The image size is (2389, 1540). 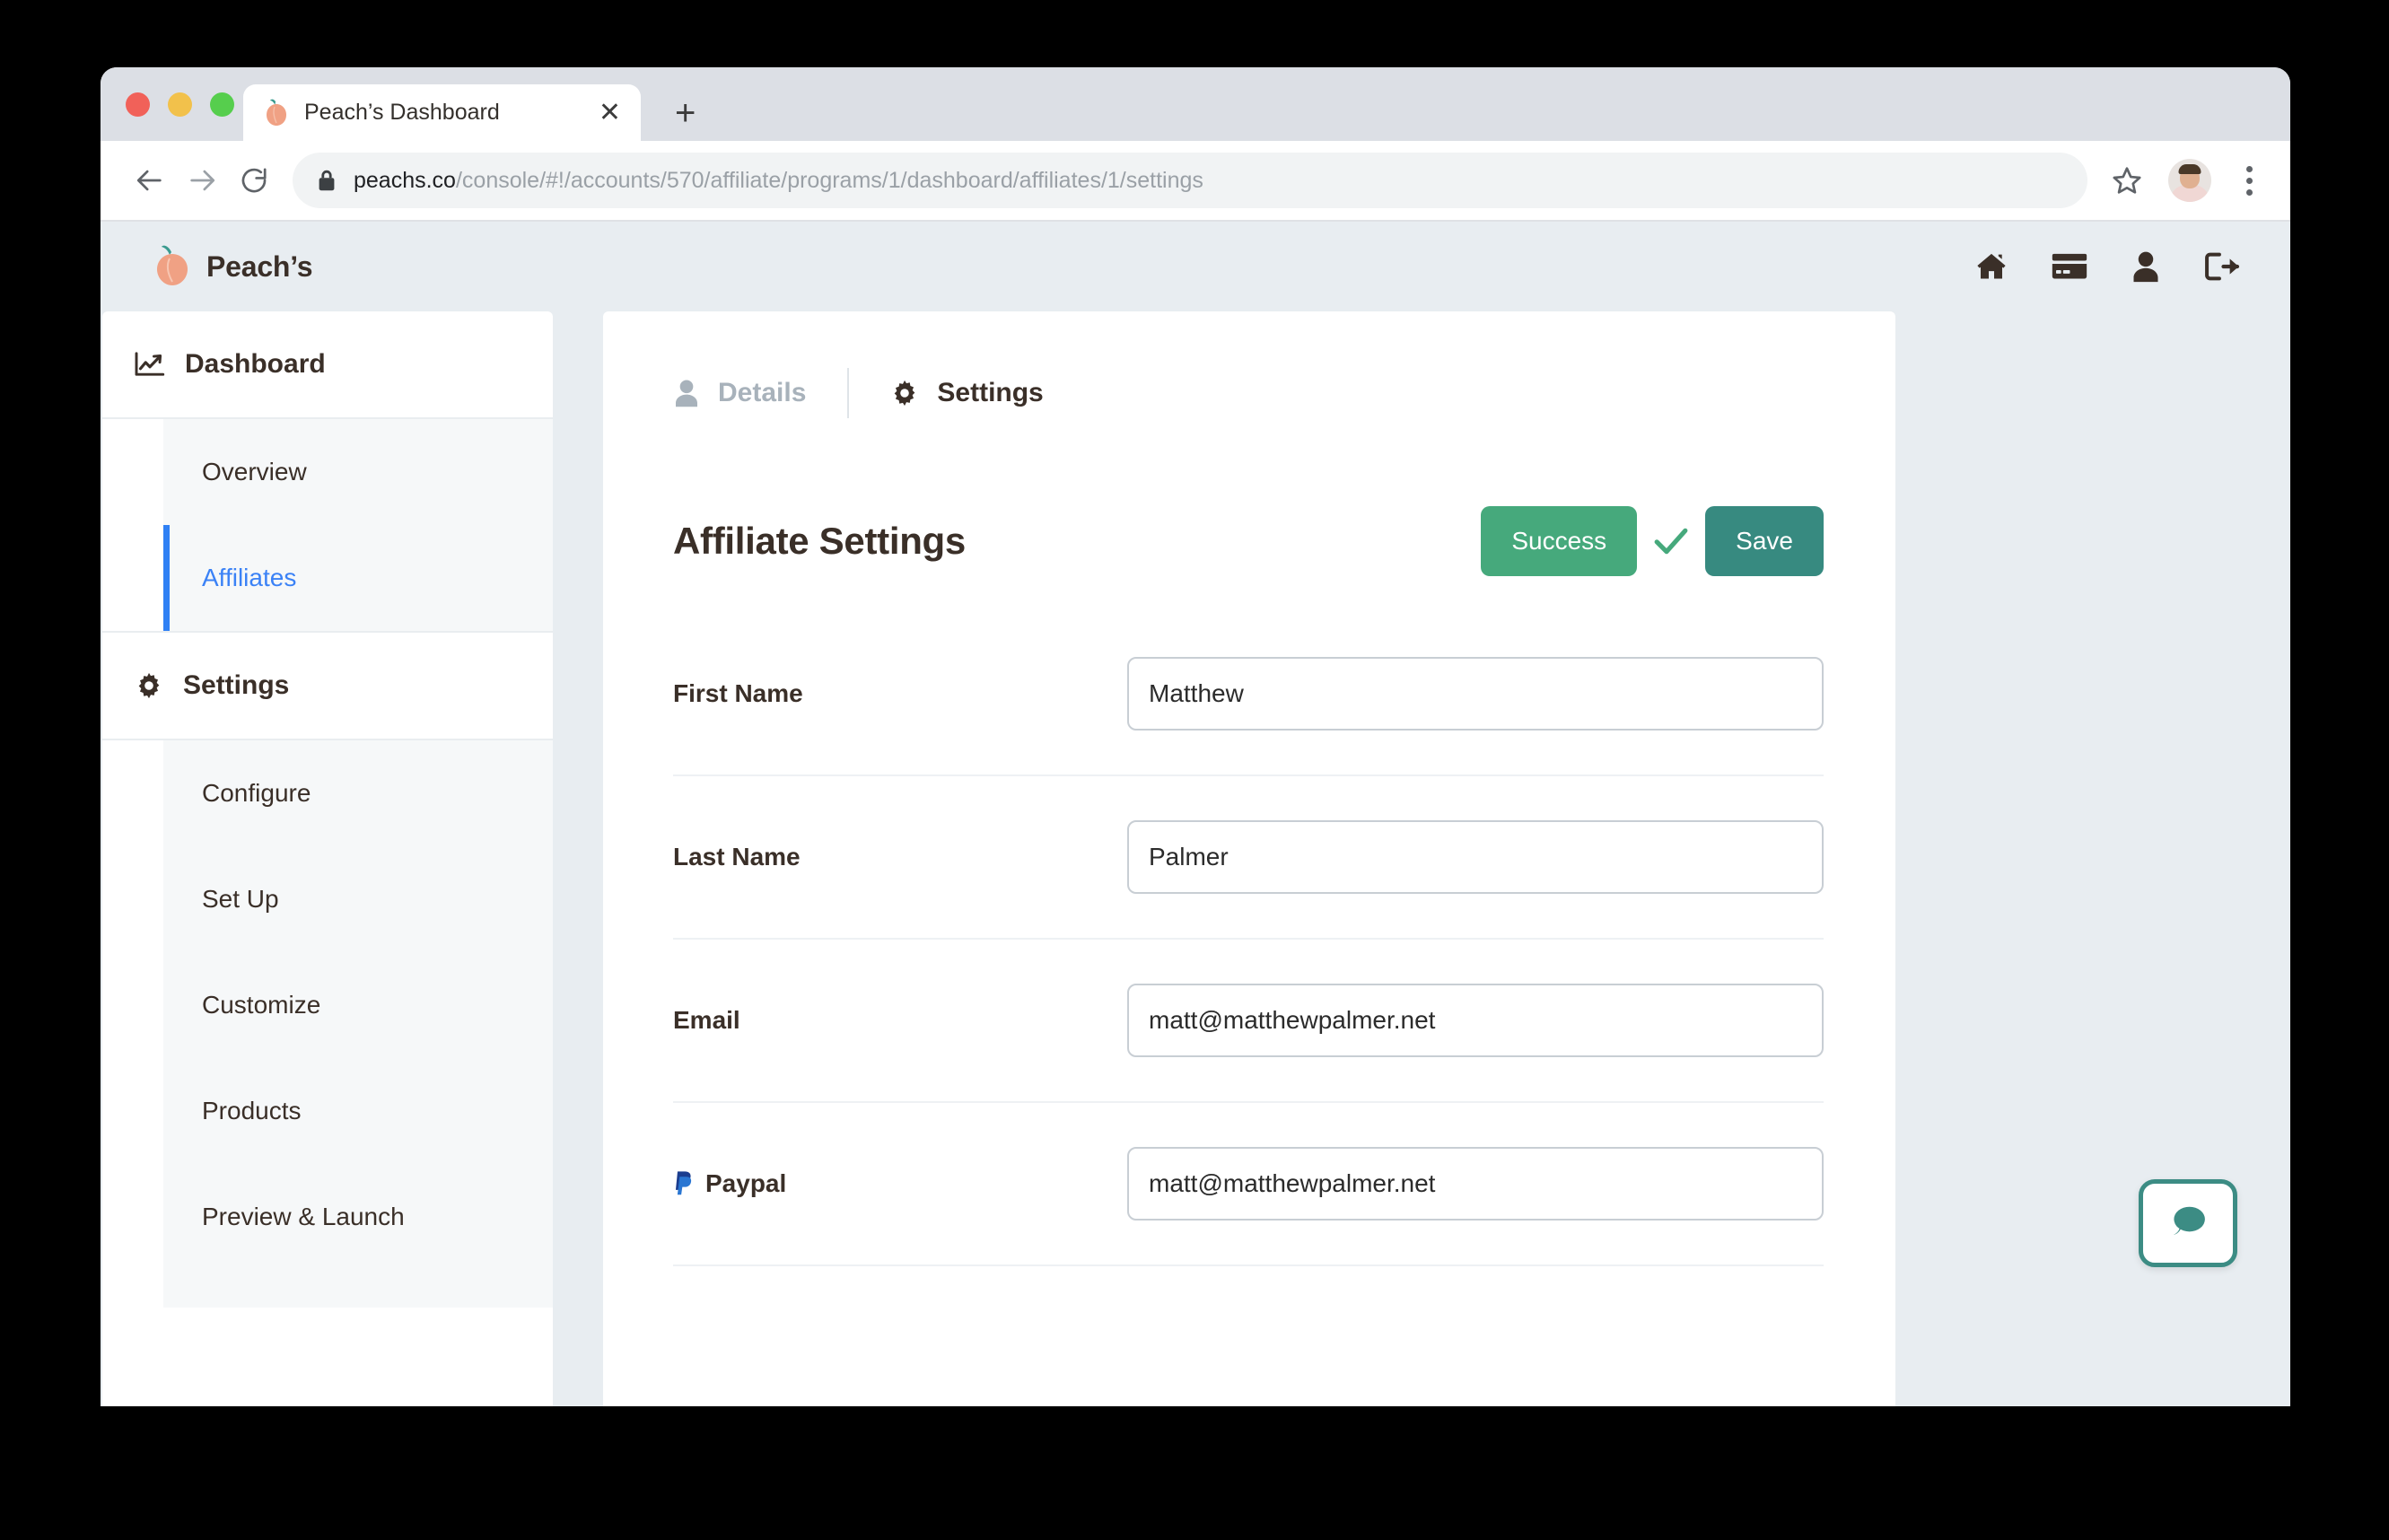 I want to click on tab-title: Peach’s Dashboard, so click(x=402, y=113).